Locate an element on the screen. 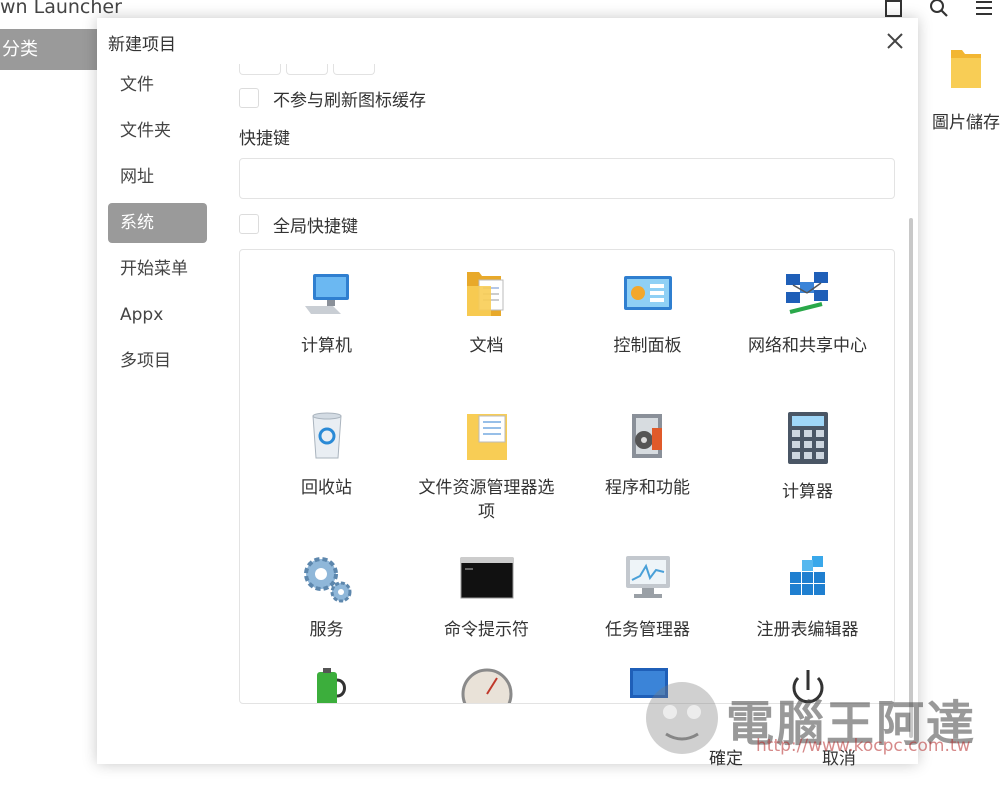 The image size is (1000, 791). item-label: 计算器 is located at coordinates (807, 492).